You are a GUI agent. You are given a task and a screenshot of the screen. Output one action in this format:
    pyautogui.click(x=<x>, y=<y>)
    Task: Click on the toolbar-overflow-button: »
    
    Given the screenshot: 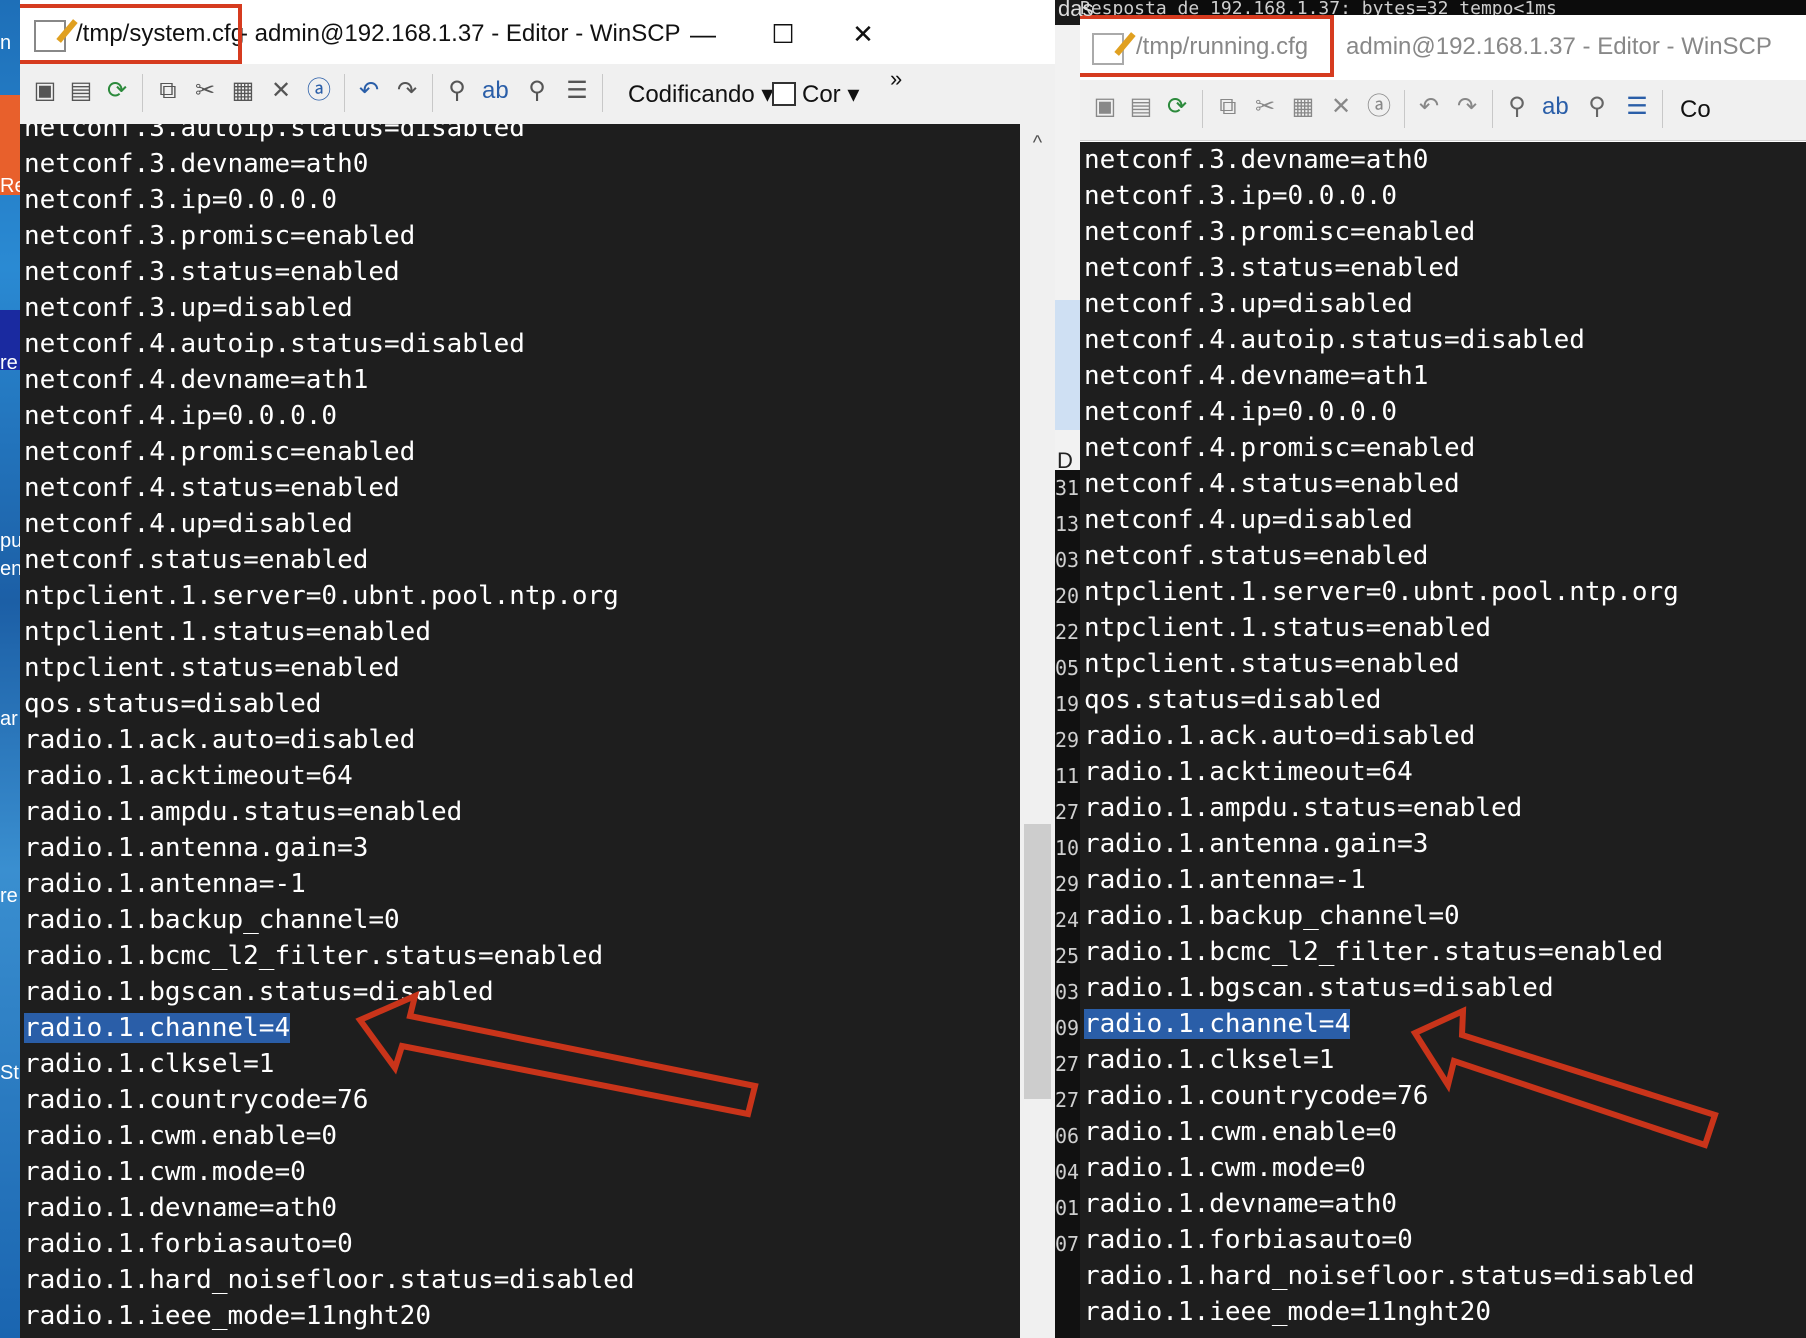 What is the action you would take?
    pyautogui.click(x=896, y=79)
    